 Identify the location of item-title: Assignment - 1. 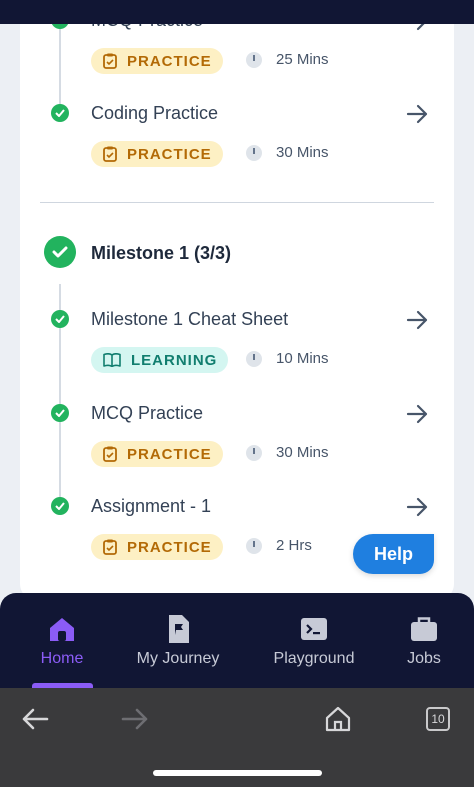
(151, 506).